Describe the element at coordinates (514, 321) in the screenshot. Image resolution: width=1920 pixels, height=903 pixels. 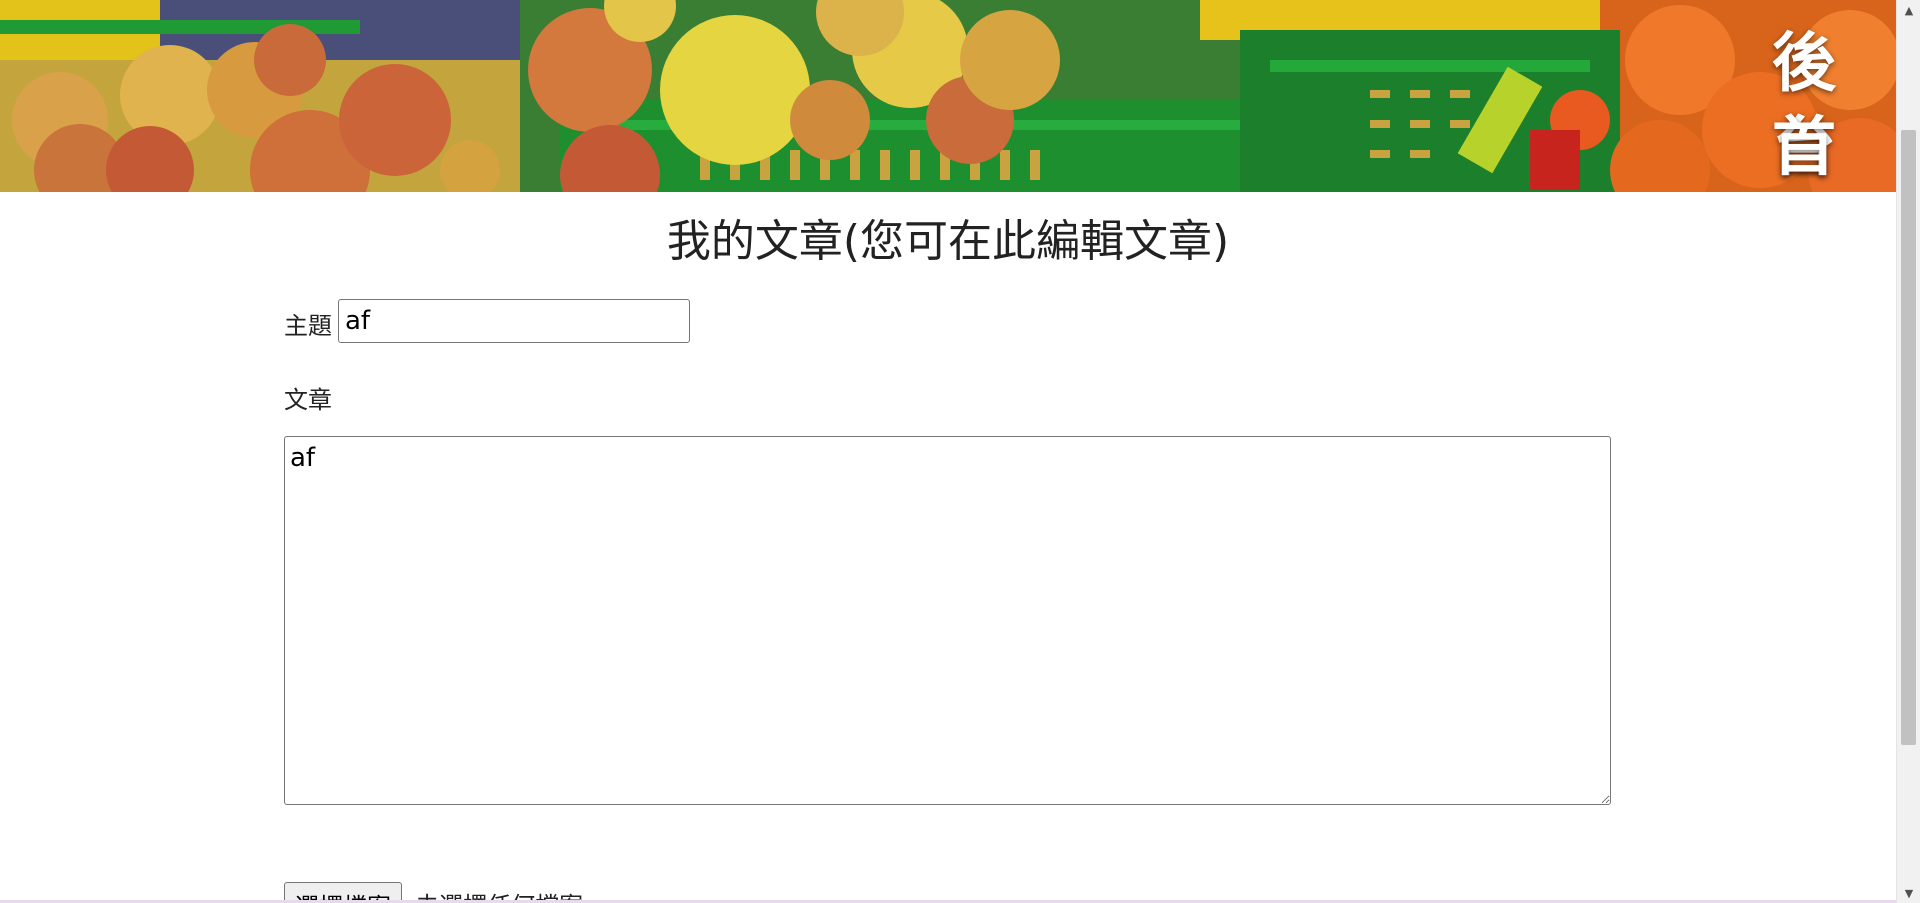
I see `subject-input` at that location.